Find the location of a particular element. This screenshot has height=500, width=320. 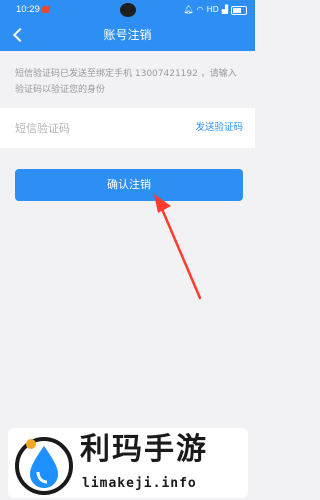

watermark-logo-icon is located at coordinates (44, 466).